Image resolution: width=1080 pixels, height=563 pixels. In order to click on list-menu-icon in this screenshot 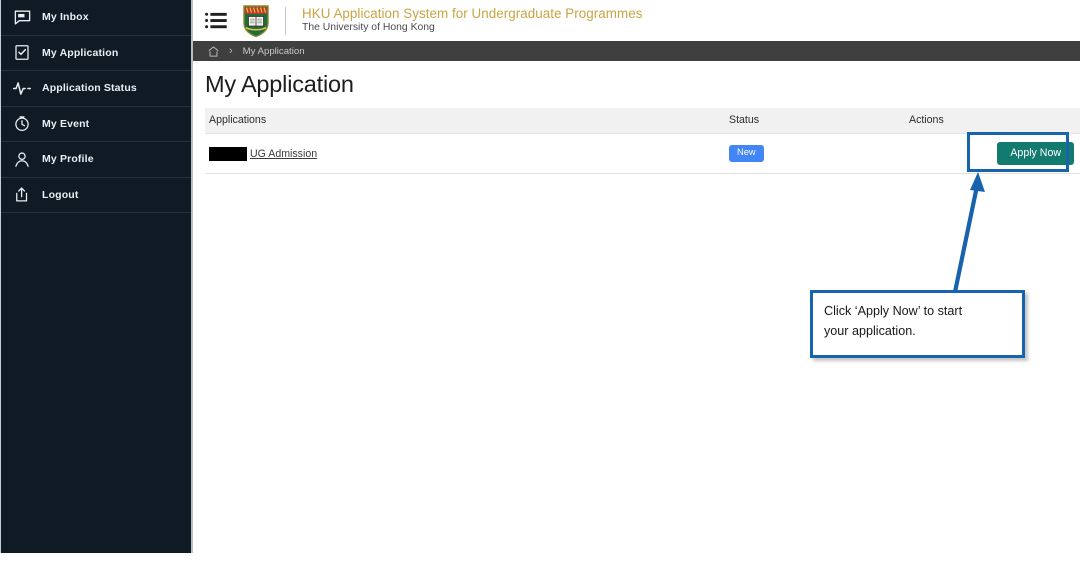, I will do `click(216, 21)`.